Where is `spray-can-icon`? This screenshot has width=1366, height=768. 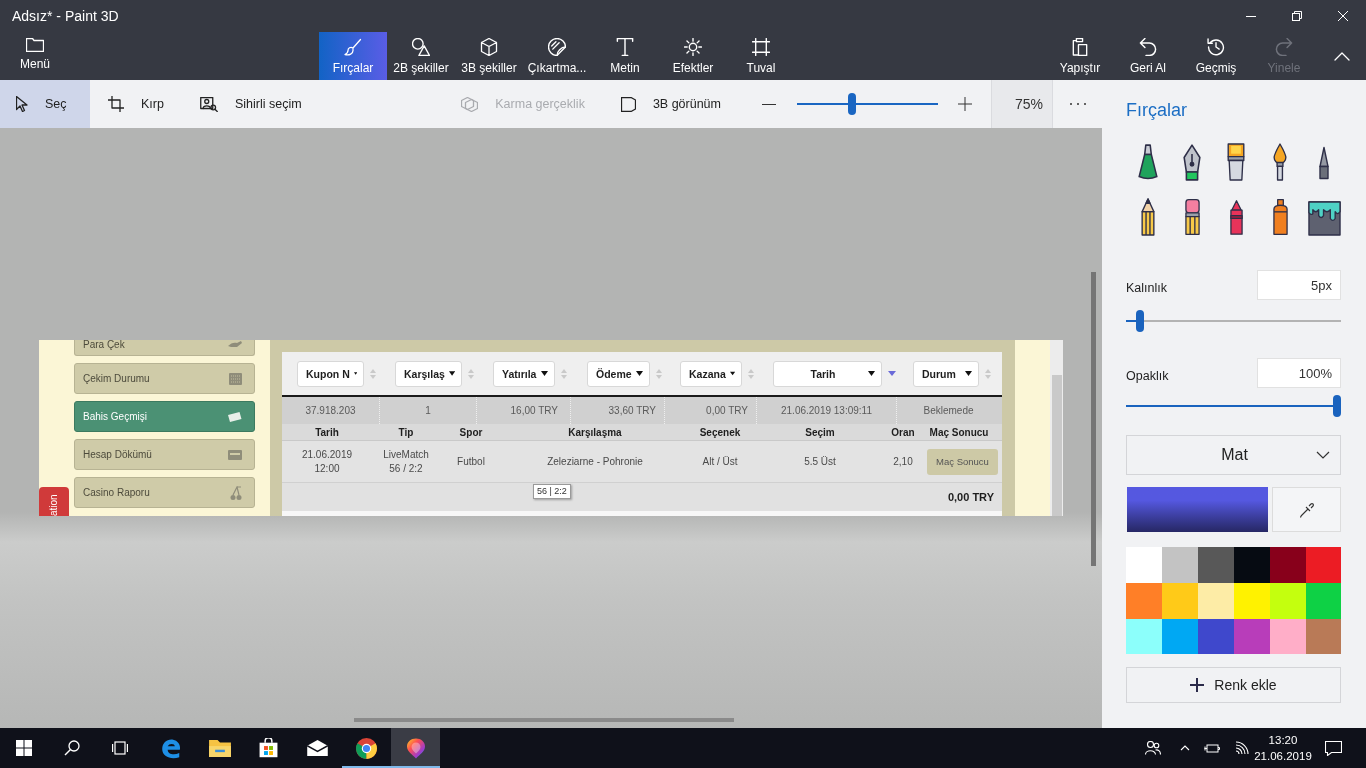
spray-can-icon is located at coordinates (1280, 217).